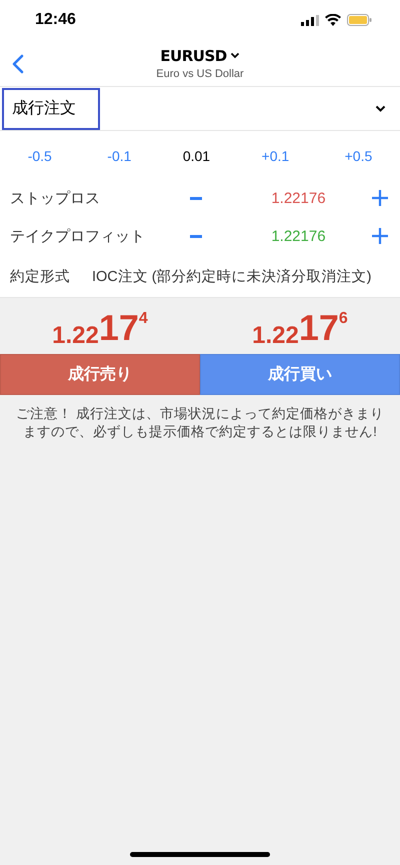 This screenshot has height=865, width=400. I want to click on chevron-down-icon, so click(380, 108).